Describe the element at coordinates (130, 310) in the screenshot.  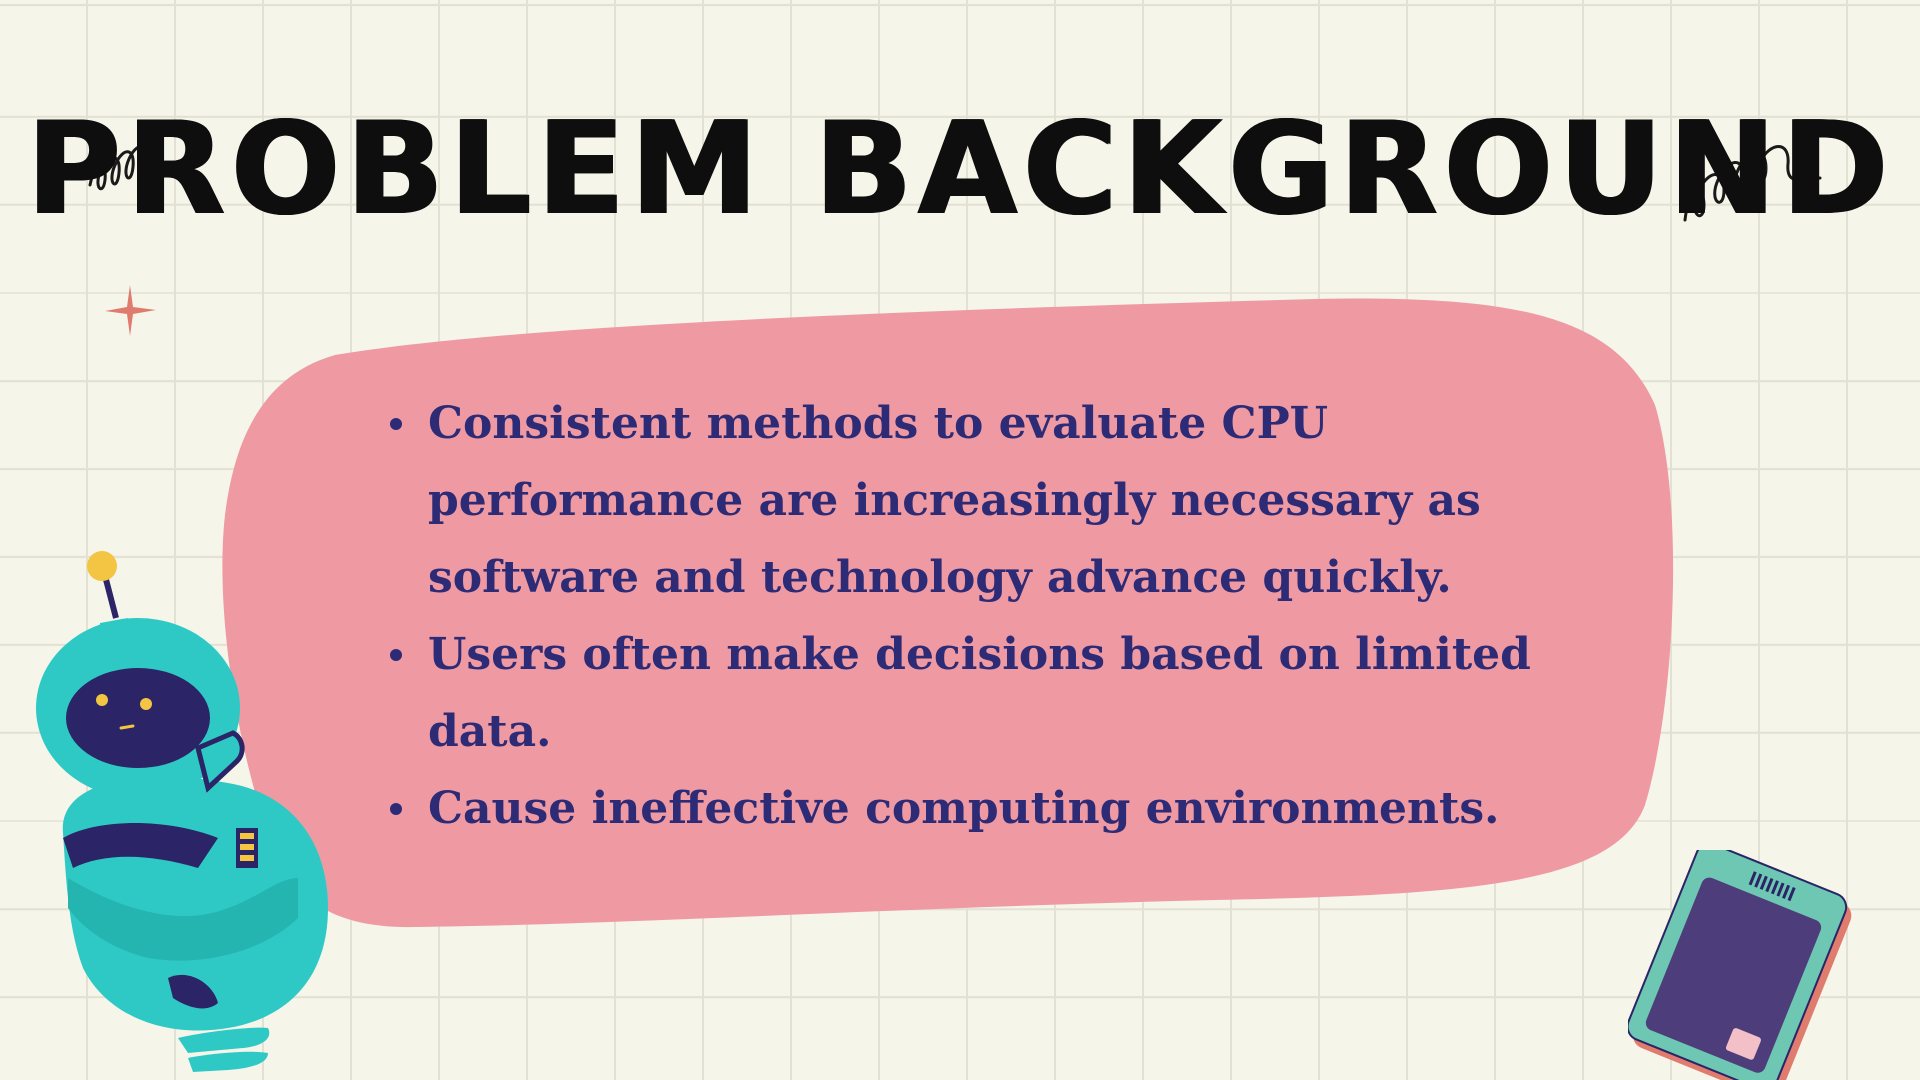
I see `star-icon` at that location.